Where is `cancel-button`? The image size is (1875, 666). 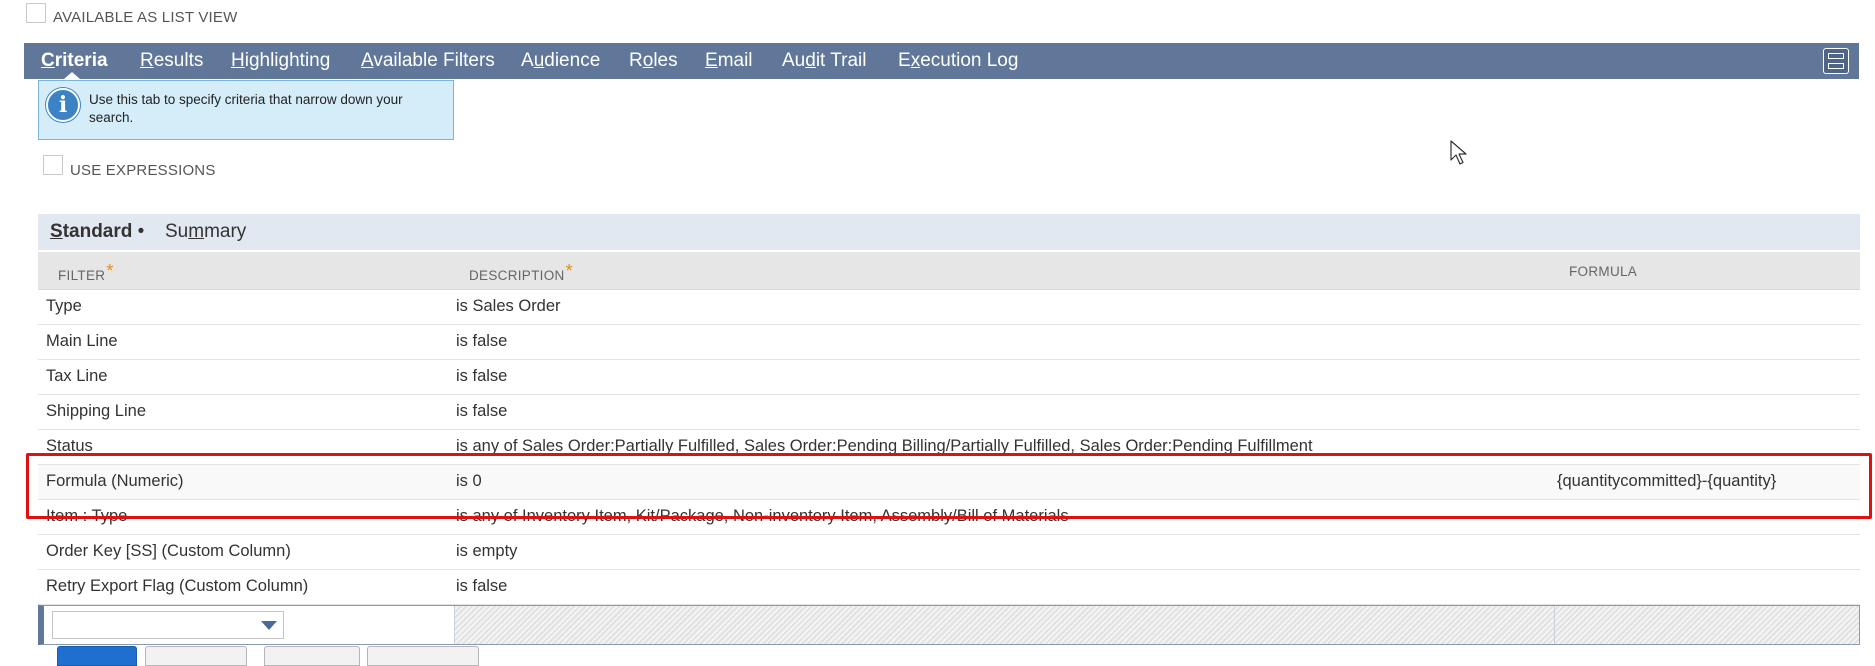 cancel-button is located at coordinates (196, 656).